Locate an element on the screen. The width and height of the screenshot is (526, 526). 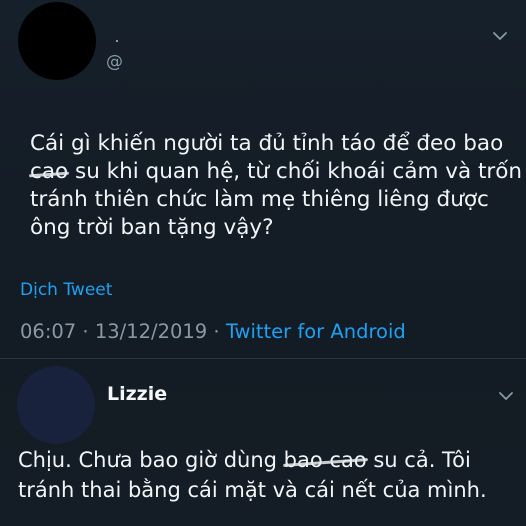
tweet-source-link: Twitter for Android is located at coordinates (316, 331).